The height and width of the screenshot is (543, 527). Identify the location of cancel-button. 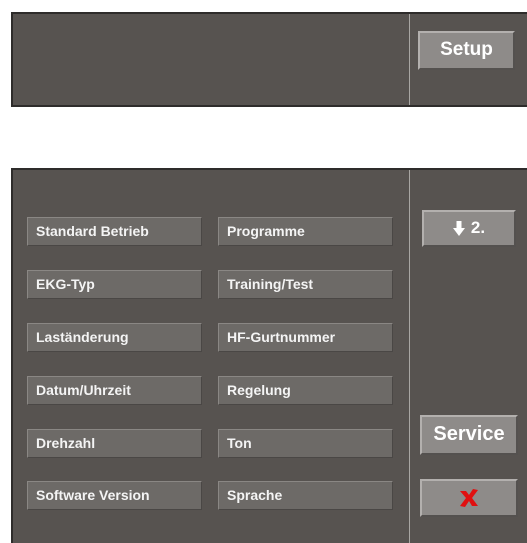
(469, 498).